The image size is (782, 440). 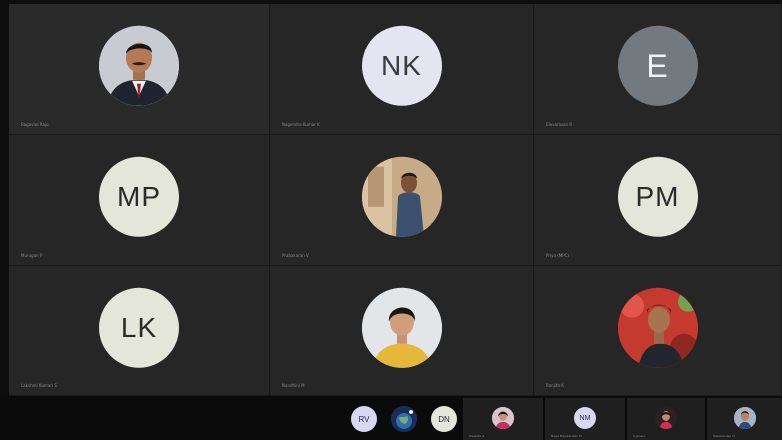 I want to click on mini-avatar-photo, so click(x=404, y=419).